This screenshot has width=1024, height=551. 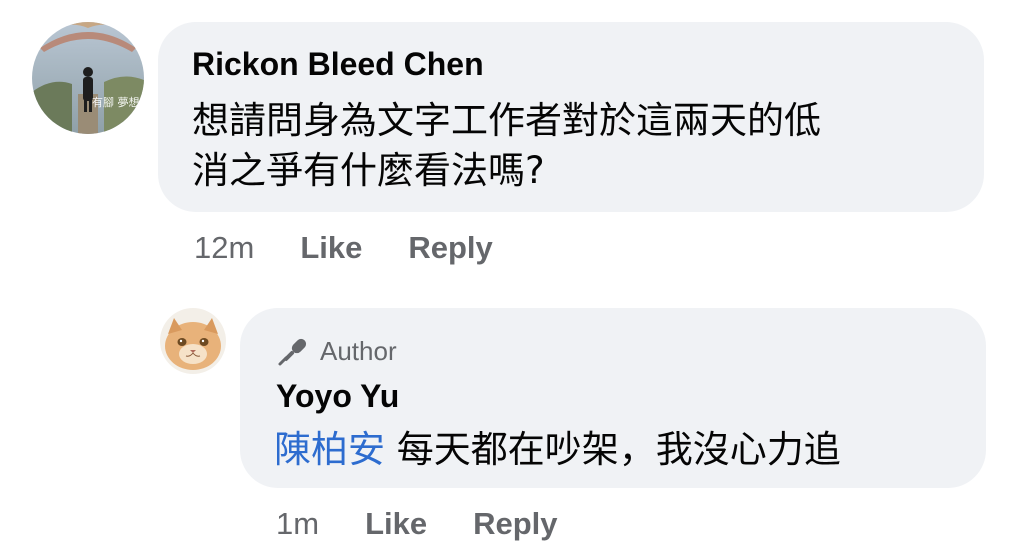 What do you see at coordinates (193, 341) in the screenshot?
I see `reply-author-avatar` at bounding box center [193, 341].